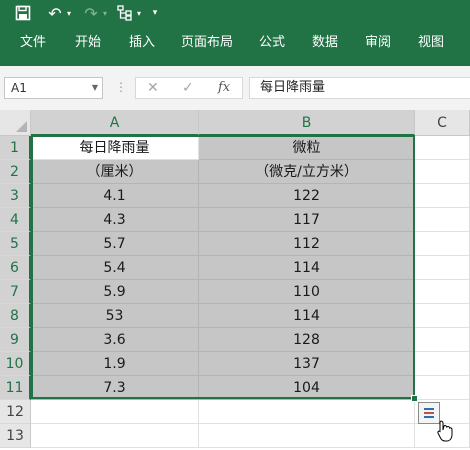 This screenshot has height=450, width=470. I want to click on cell-c2, so click(442, 172).